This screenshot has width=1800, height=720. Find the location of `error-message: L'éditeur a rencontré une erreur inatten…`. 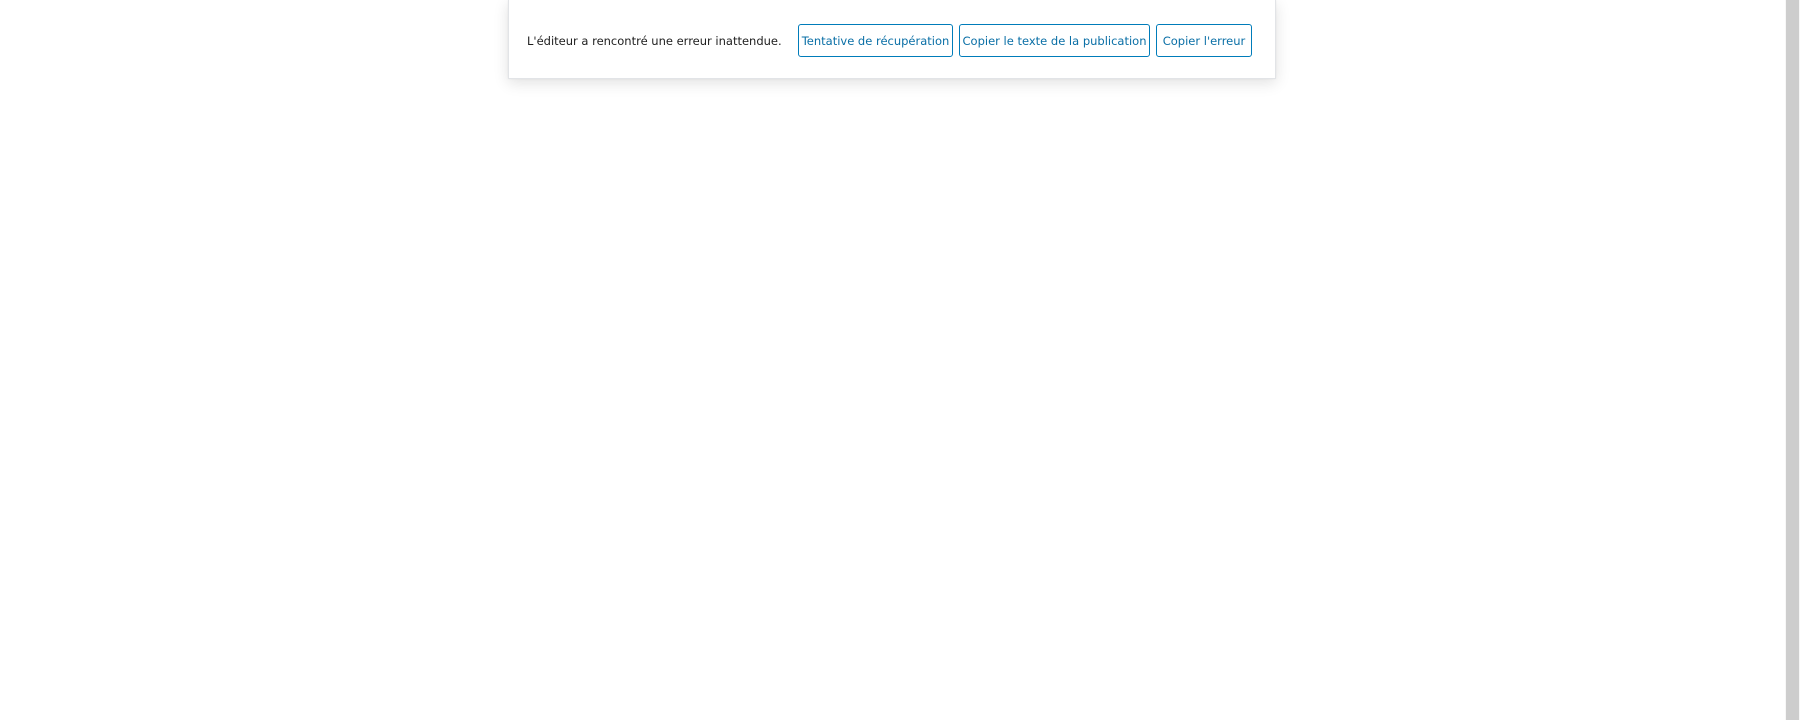

error-message: L'éditeur a rencontré une erreur inatten… is located at coordinates (654, 41).